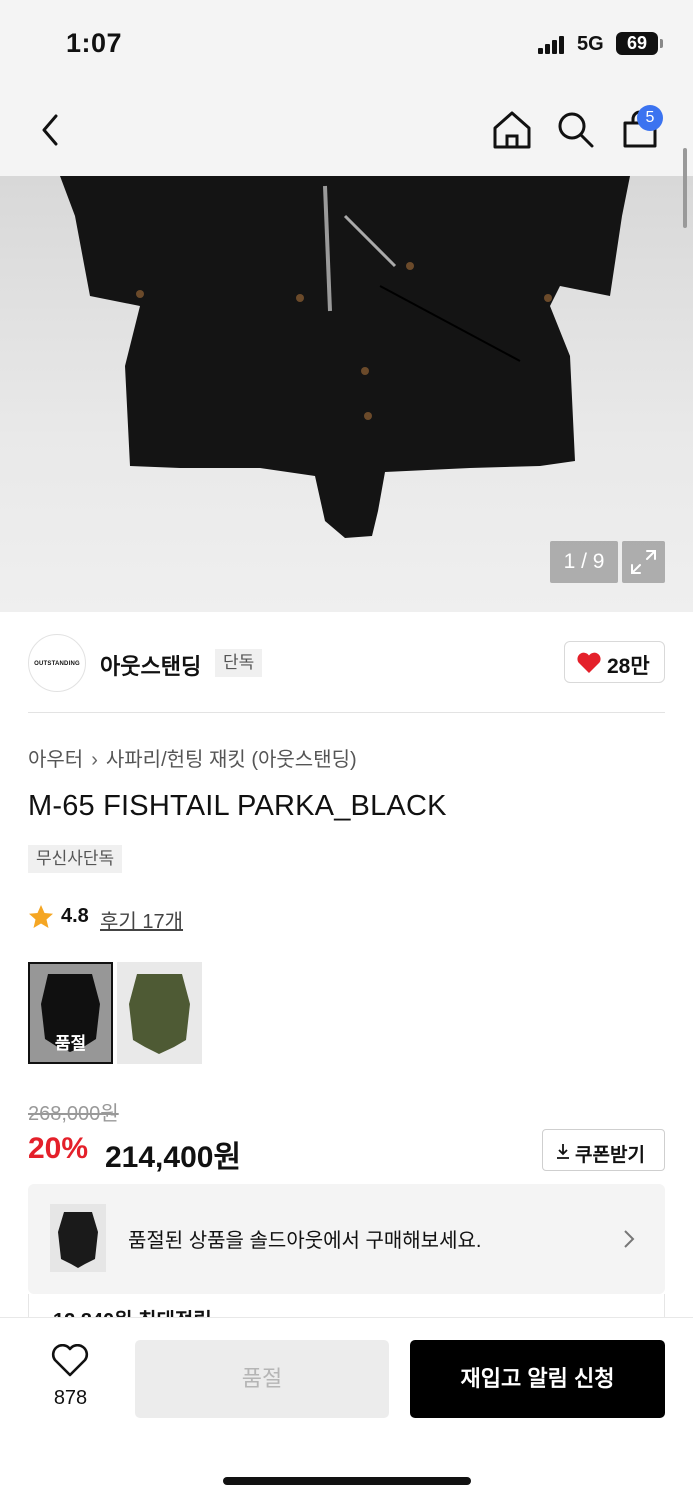 This screenshot has height=1500, width=693. What do you see at coordinates (94, 43) in the screenshot?
I see `status-time: 1:07` at bounding box center [94, 43].